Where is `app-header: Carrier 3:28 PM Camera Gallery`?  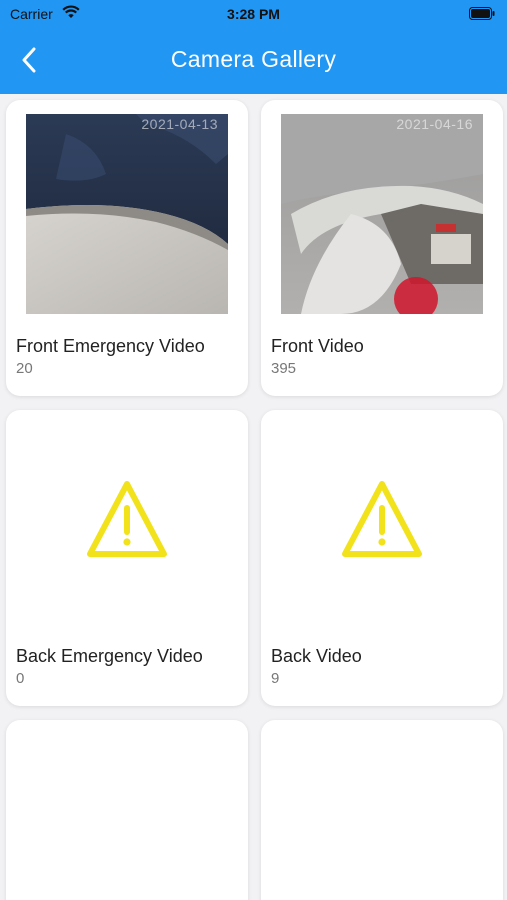 app-header: Carrier 3:28 PM Camera Gallery is located at coordinates (253, 47).